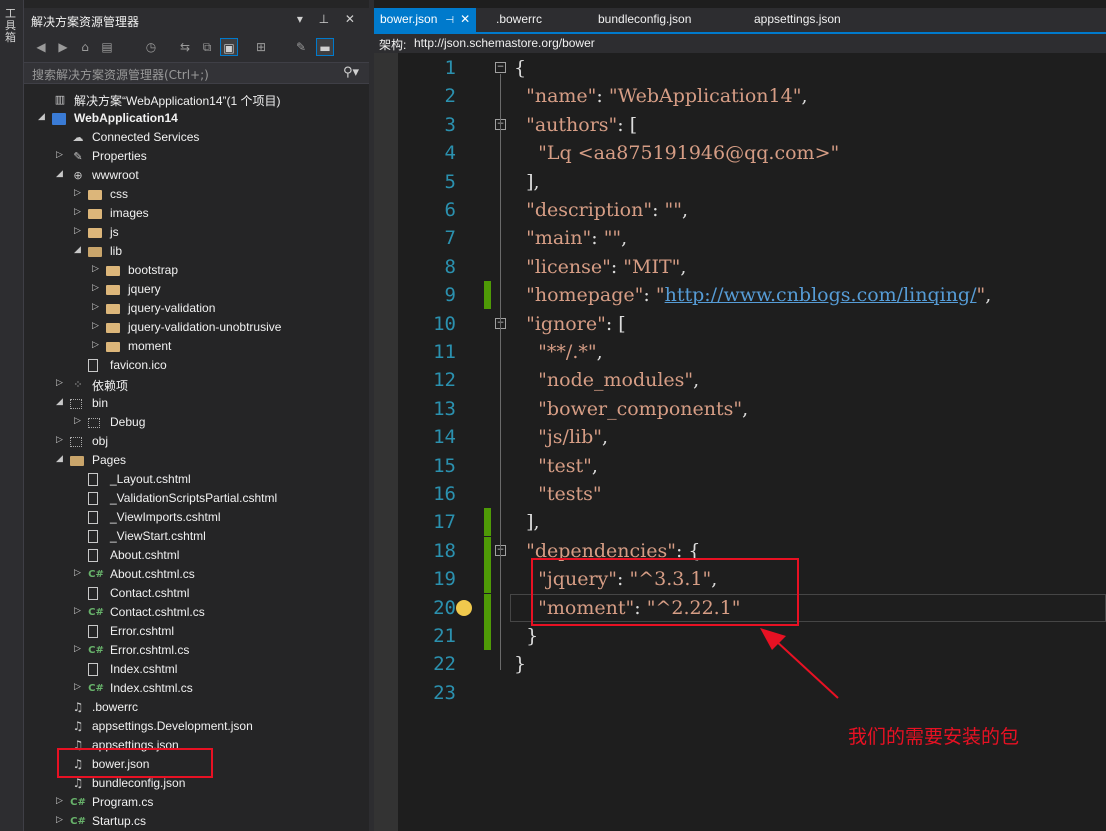 Image resolution: width=1106 pixels, height=831 pixels. I want to click on tree-item: _ValidationScriptsPartial.cshtml, so click(196, 498).